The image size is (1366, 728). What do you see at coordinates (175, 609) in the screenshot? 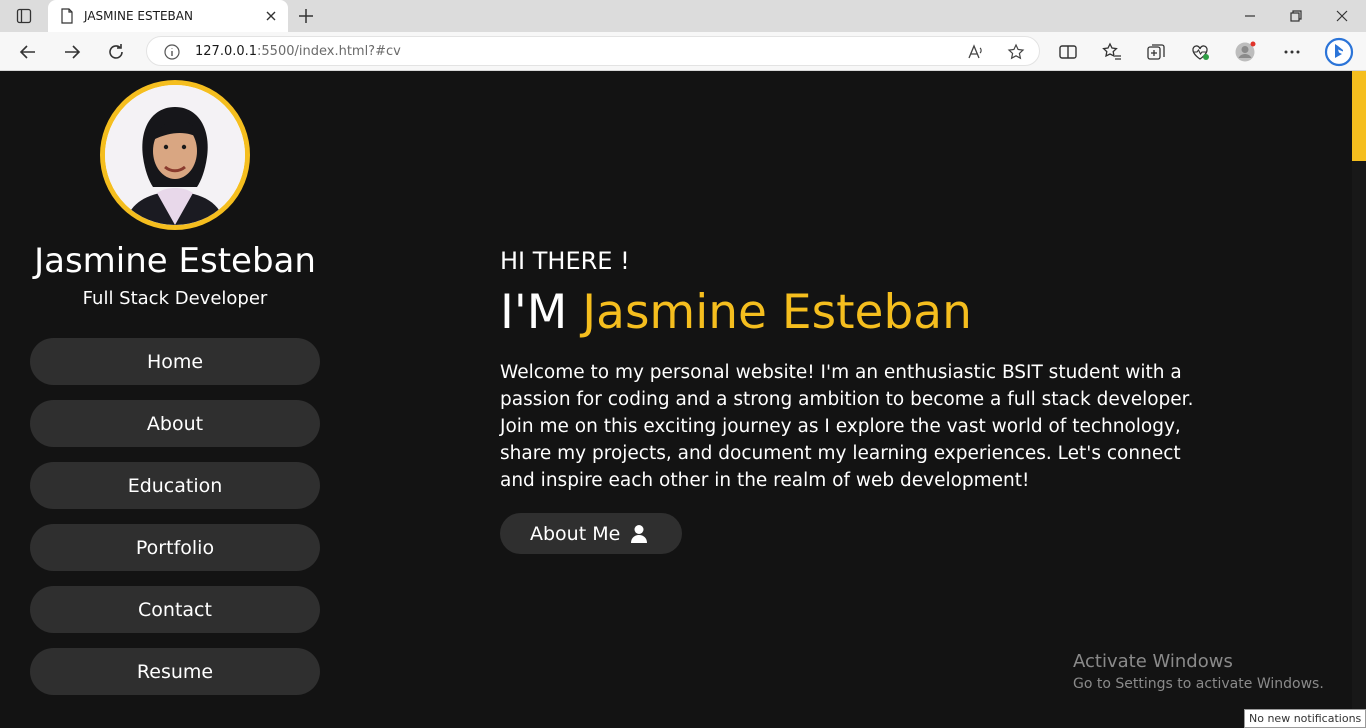
I see `nav-contact-button: Contact` at bounding box center [175, 609].